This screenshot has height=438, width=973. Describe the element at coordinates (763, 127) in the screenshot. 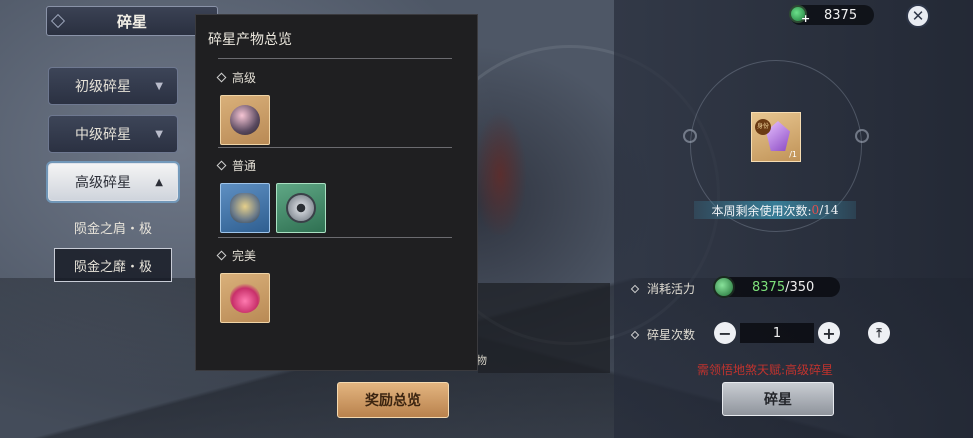

I see `identity-badge: 身份` at that location.